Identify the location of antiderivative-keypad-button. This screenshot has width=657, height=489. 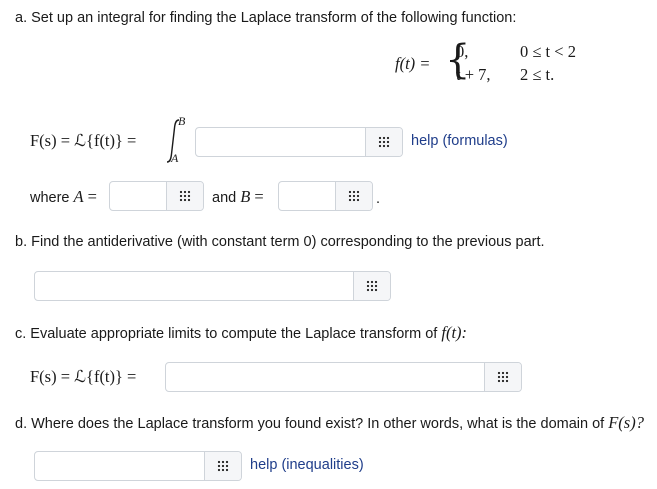
(371, 286).